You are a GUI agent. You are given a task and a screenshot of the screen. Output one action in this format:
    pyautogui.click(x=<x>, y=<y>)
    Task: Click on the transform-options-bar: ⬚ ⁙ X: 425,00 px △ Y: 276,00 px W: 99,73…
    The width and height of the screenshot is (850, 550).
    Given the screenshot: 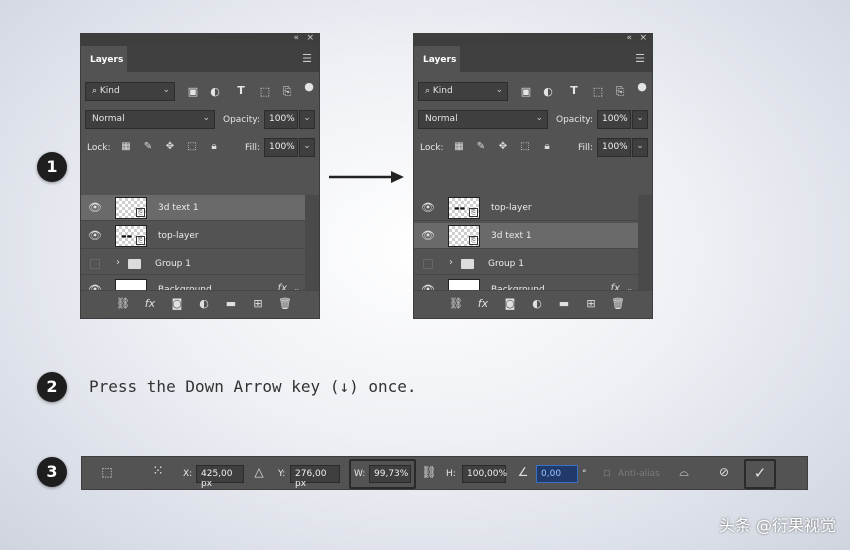 What is the action you would take?
    pyautogui.click(x=444, y=473)
    